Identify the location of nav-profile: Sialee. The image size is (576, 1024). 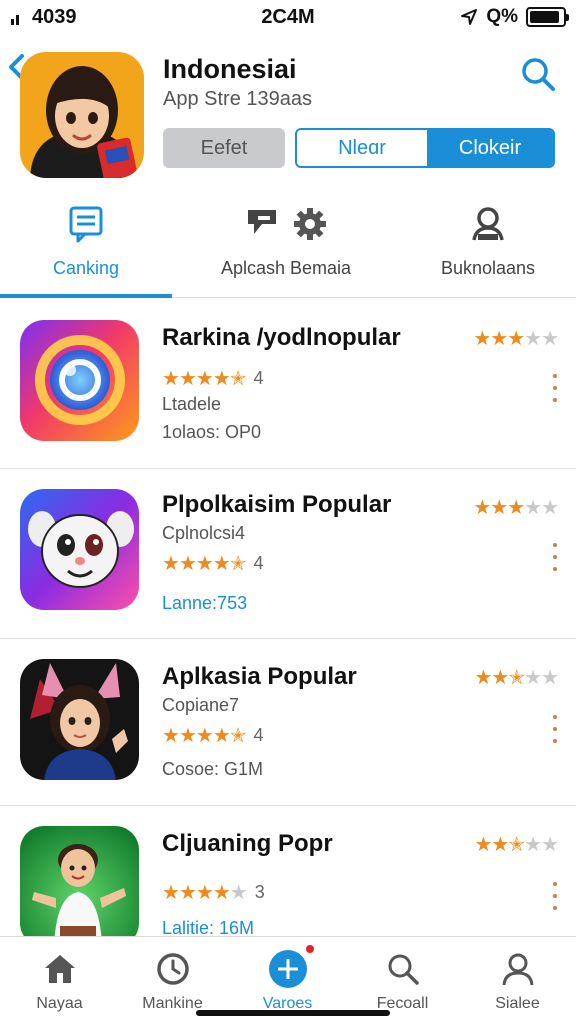
(517, 980).